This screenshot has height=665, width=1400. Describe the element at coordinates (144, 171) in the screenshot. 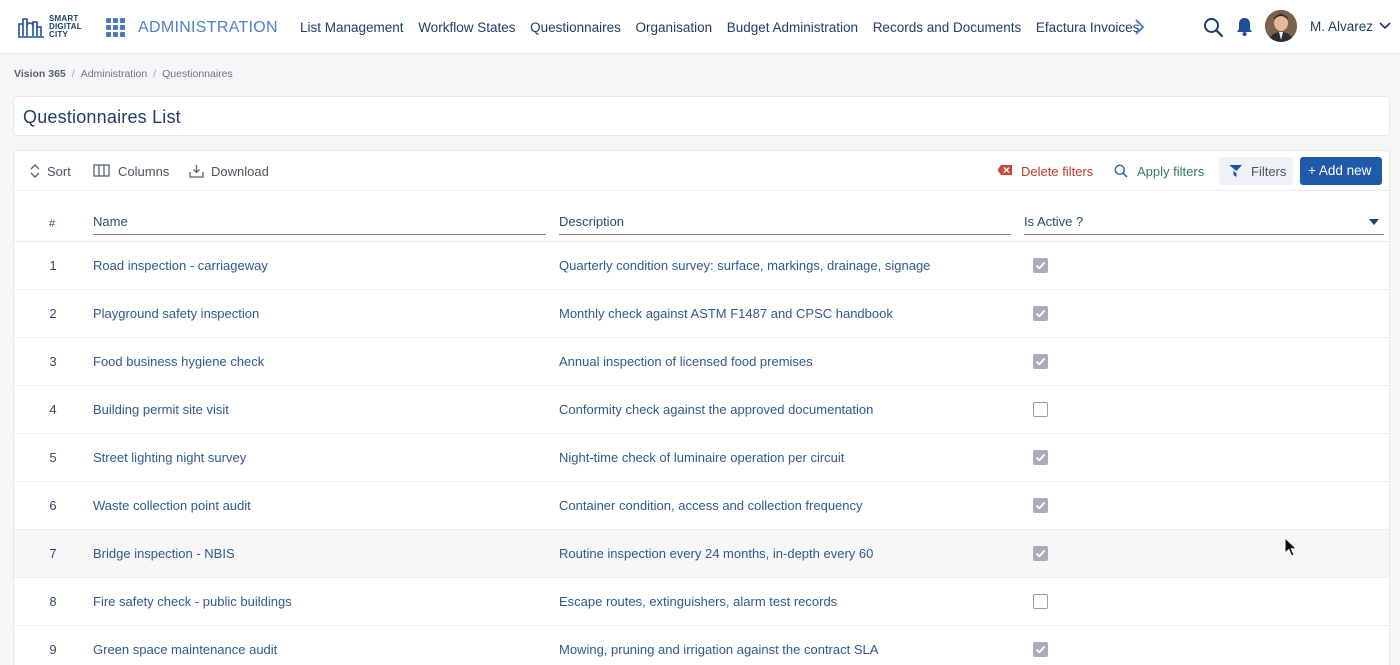

I see `columns-label: Columns` at that location.